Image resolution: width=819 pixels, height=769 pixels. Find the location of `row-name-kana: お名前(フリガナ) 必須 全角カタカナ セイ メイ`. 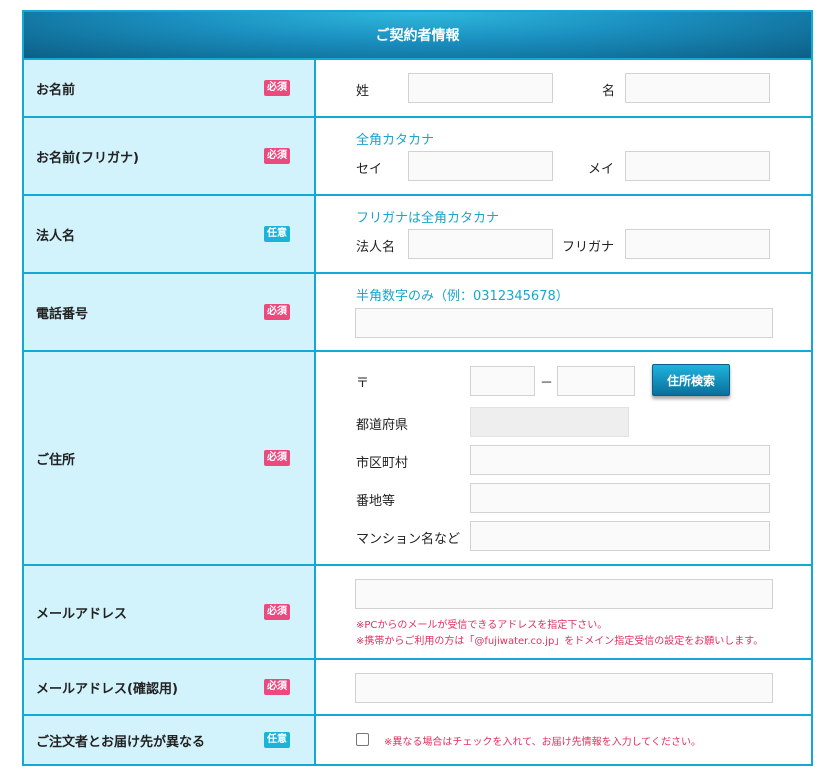

row-name-kana: お名前(フリガナ) 必須 全角カタカナ セイ メイ is located at coordinates (417, 157).